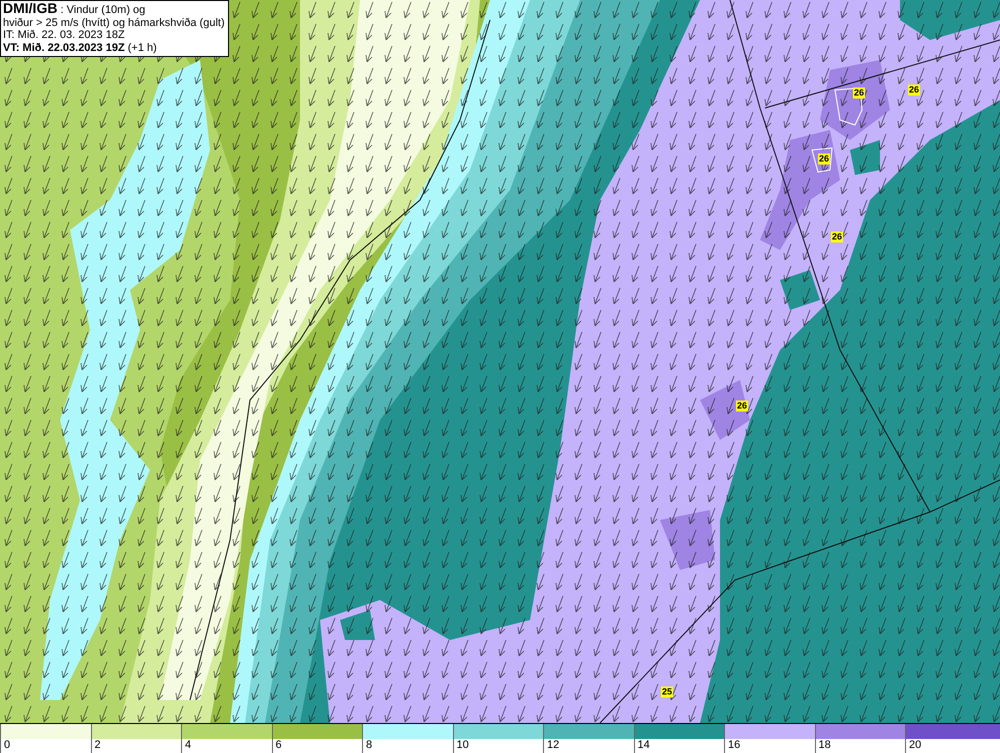  I want to click on legend-tick-label: 10, so click(462, 745).